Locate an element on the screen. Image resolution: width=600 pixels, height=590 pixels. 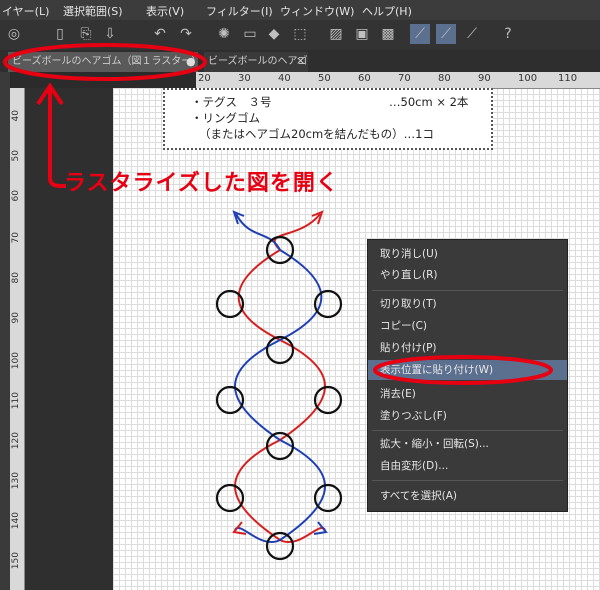
menu-item-redo: やり直し(R) is located at coordinates (409, 275).